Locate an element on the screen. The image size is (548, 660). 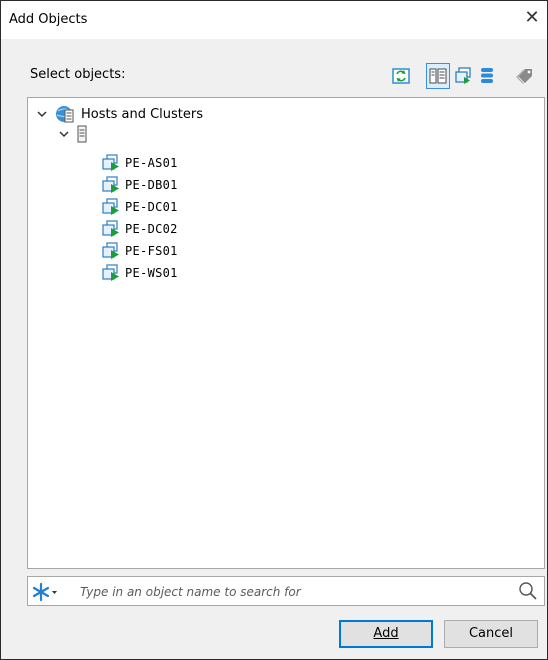
refresh-icon is located at coordinates (401, 76).